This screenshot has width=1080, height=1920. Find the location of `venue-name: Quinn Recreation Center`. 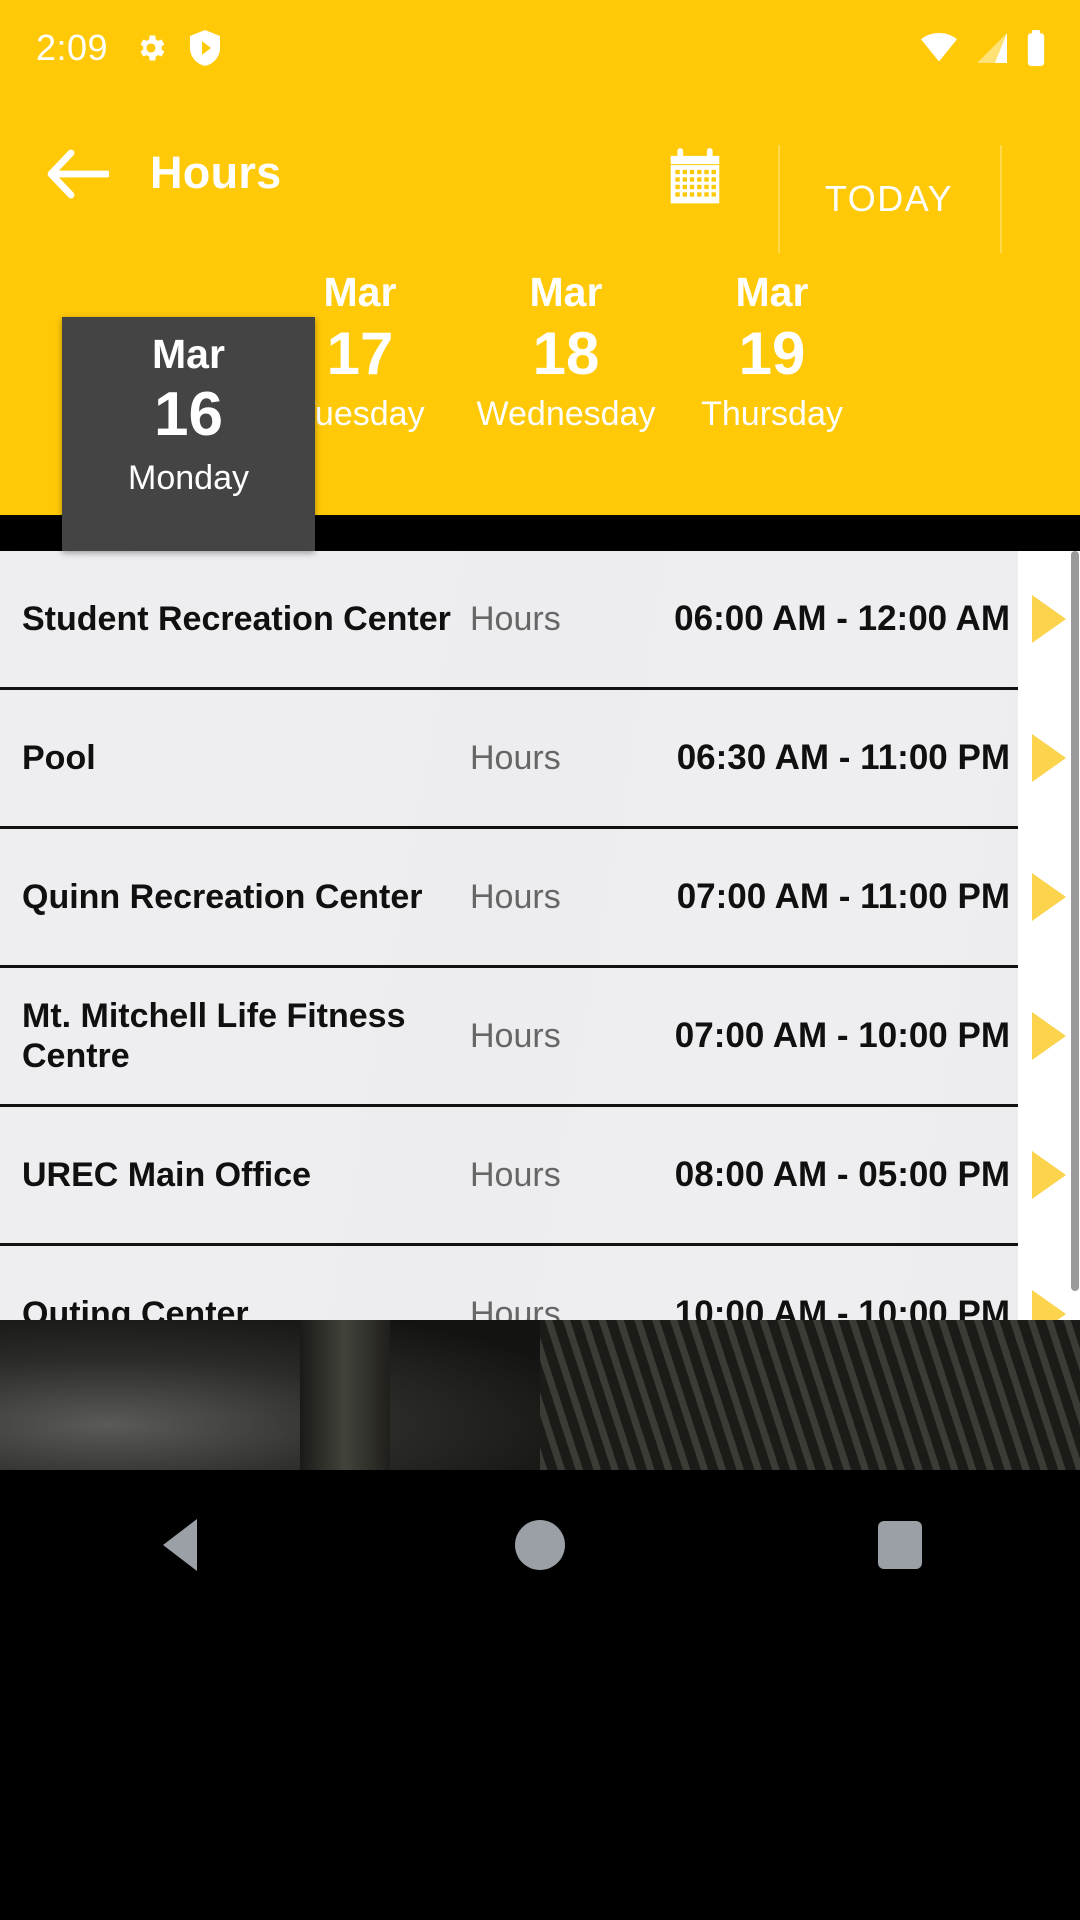

venue-name: Quinn Recreation Center is located at coordinates (222, 896).